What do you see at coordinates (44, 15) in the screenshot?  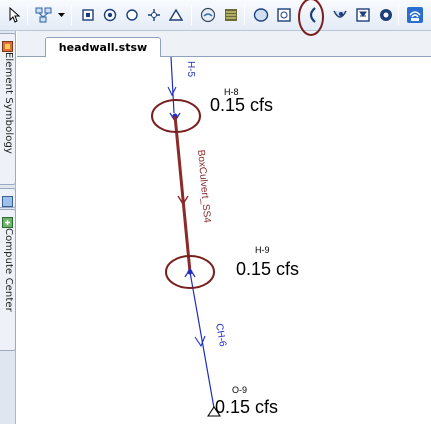 I see `layout-tool-icon` at bounding box center [44, 15].